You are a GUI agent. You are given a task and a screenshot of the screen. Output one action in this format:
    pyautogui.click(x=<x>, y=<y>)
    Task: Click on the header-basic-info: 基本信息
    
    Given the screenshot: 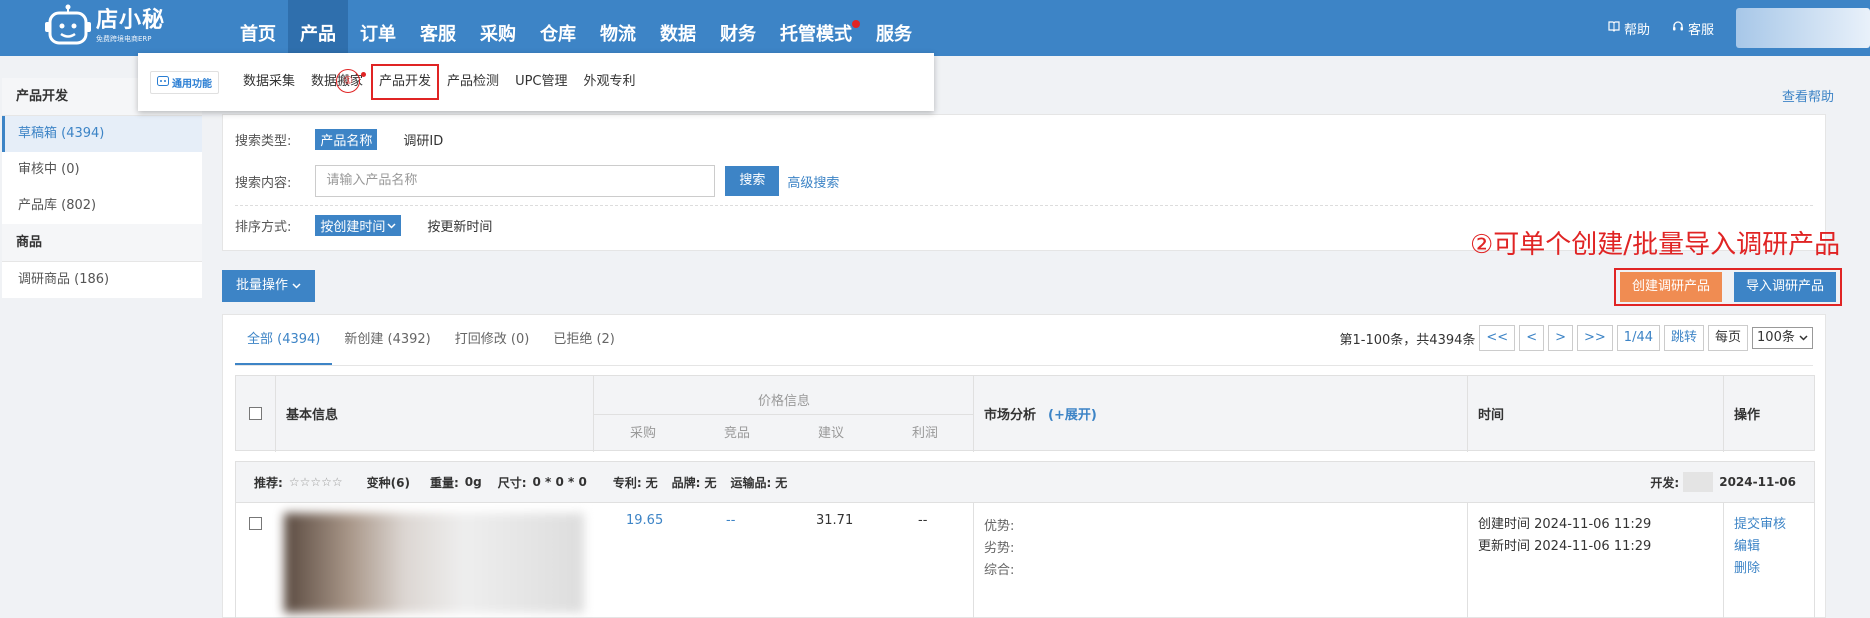 What is the action you would take?
    pyautogui.click(x=435, y=414)
    